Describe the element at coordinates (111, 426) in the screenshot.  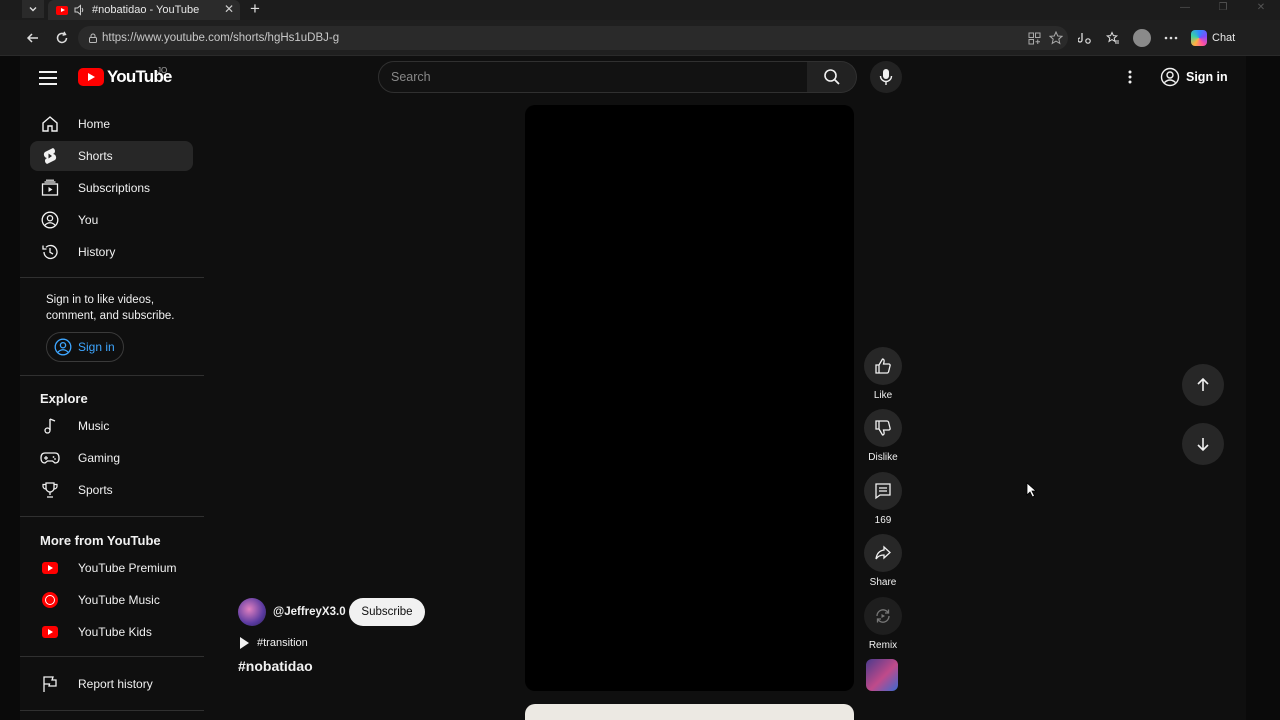
I see `sidebar-item-music: Music` at that location.